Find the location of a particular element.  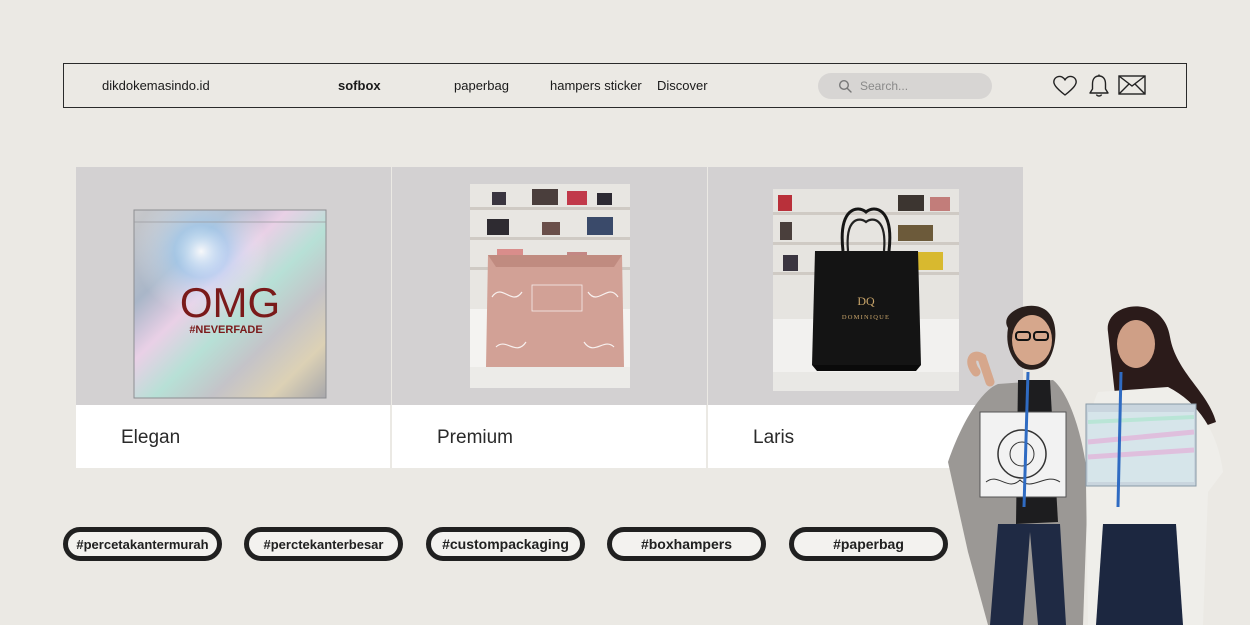

hashtag-perctekanterbesar: #perctekanterbesar is located at coordinates (323, 544).